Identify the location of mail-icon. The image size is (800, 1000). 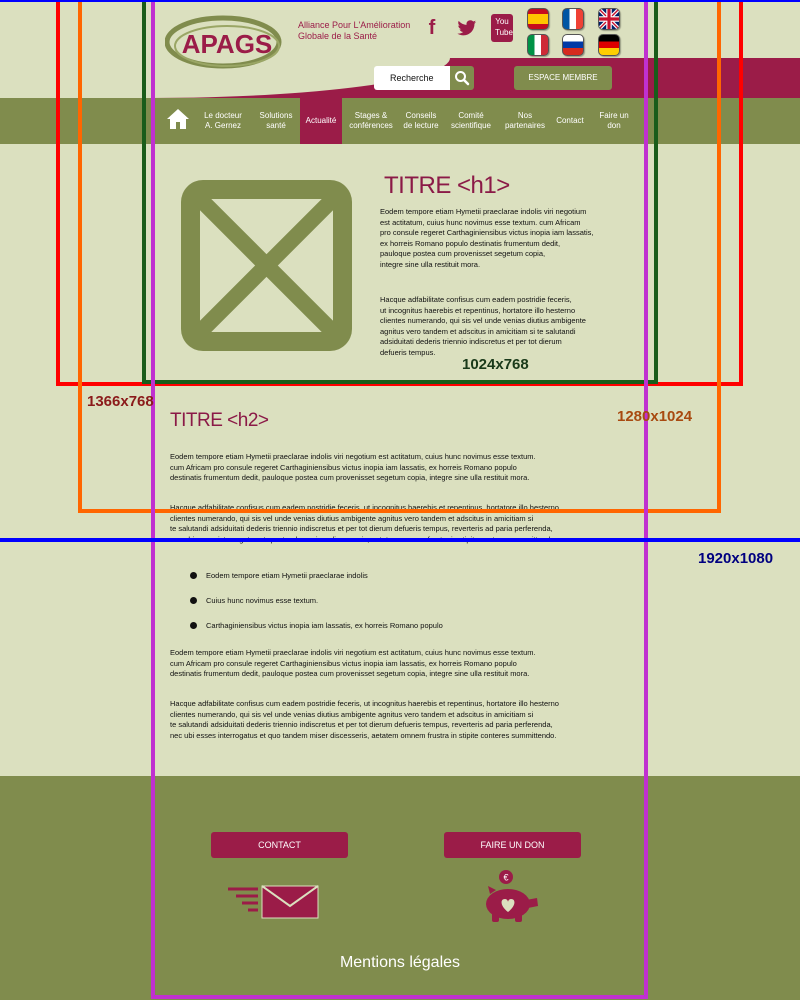
(274, 902).